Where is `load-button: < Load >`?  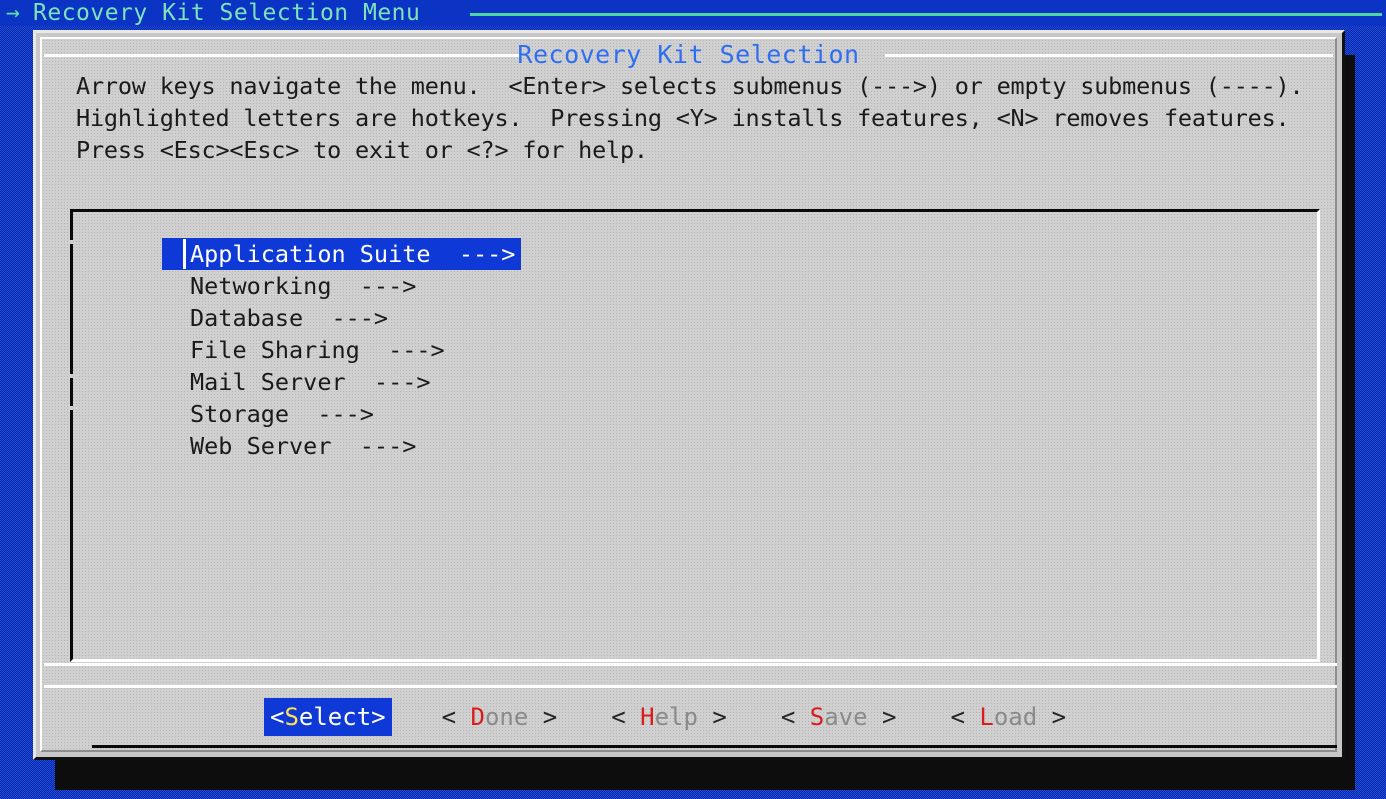 load-button: < Load > is located at coordinates (1008, 717).